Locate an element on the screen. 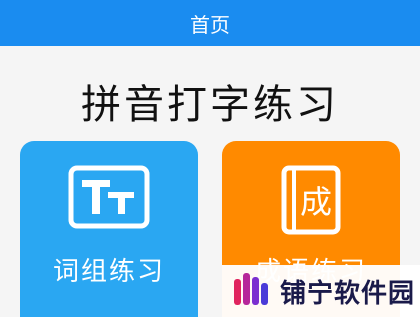 The height and width of the screenshot is (317, 420). site-watermark: 铺宁软件园 is located at coordinates (321, 291).